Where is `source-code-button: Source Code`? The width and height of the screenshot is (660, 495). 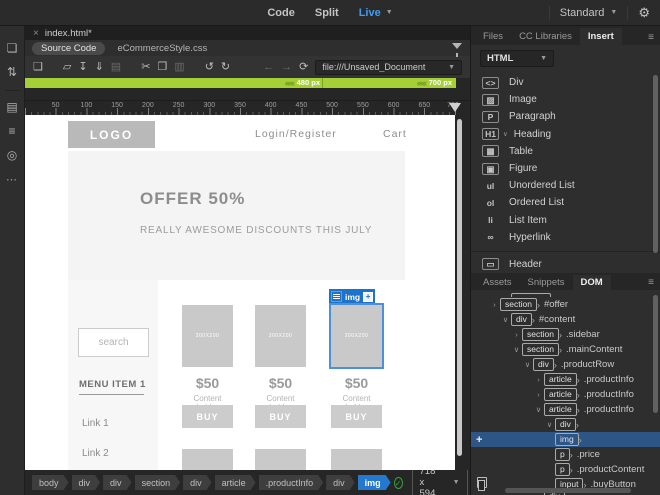 source-code-button: Source Code is located at coordinates (69, 48).